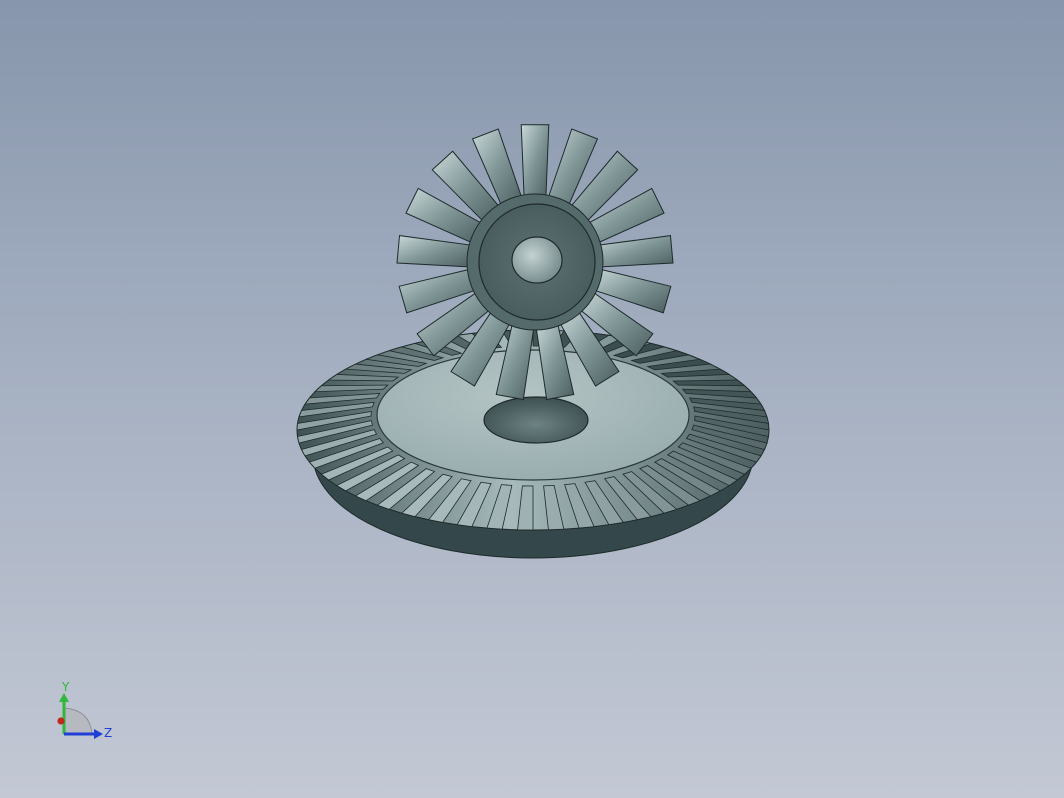 The height and width of the screenshot is (798, 1064). Describe the element at coordinates (65, 687) in the screenshot. I see `y-axis-label: Y` at that location.